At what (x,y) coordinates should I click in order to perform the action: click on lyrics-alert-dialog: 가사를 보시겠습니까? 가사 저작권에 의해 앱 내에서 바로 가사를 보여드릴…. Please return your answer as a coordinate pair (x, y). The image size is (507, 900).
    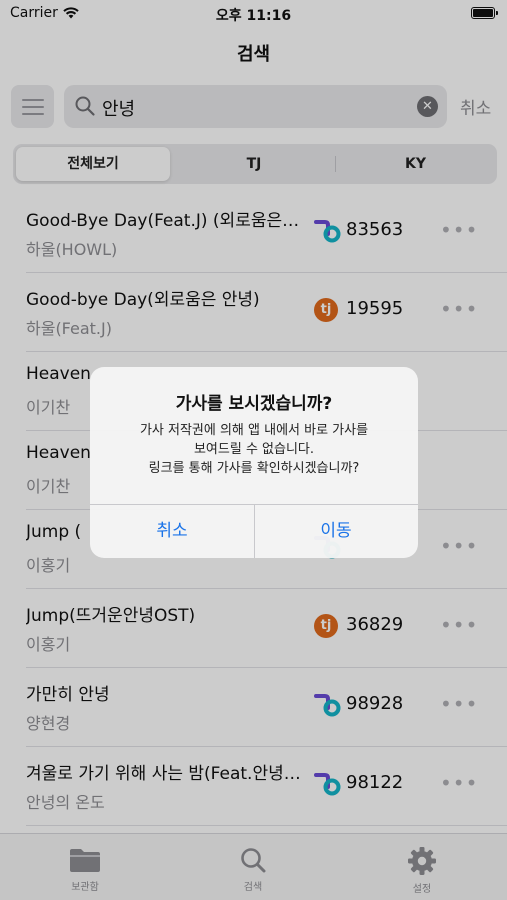
    Looking at the image, I should click on (254, 462).